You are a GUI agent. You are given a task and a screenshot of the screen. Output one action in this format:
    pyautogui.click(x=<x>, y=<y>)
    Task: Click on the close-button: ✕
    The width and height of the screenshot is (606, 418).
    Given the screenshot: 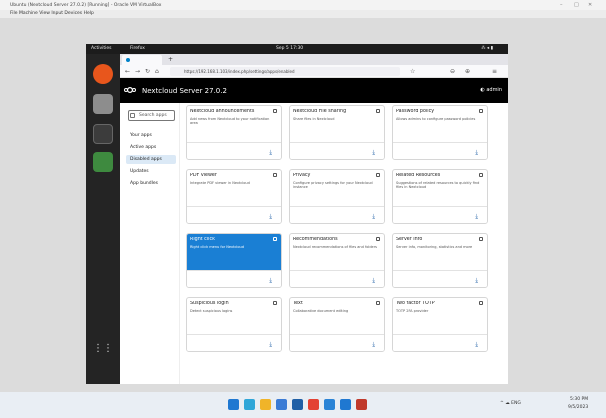 What is the action you would take?
    pyautogui.click(x=590, y=5)
    